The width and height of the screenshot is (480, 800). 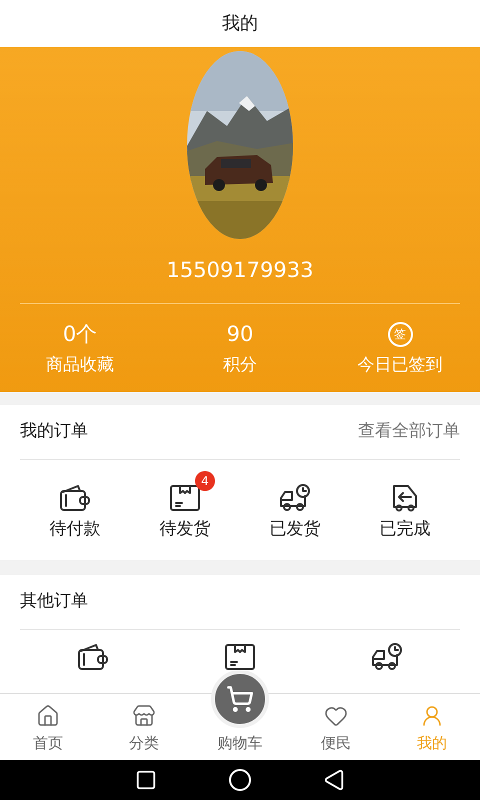 I want to click on cart-tab: 购物车, so click(x=240, y=743).